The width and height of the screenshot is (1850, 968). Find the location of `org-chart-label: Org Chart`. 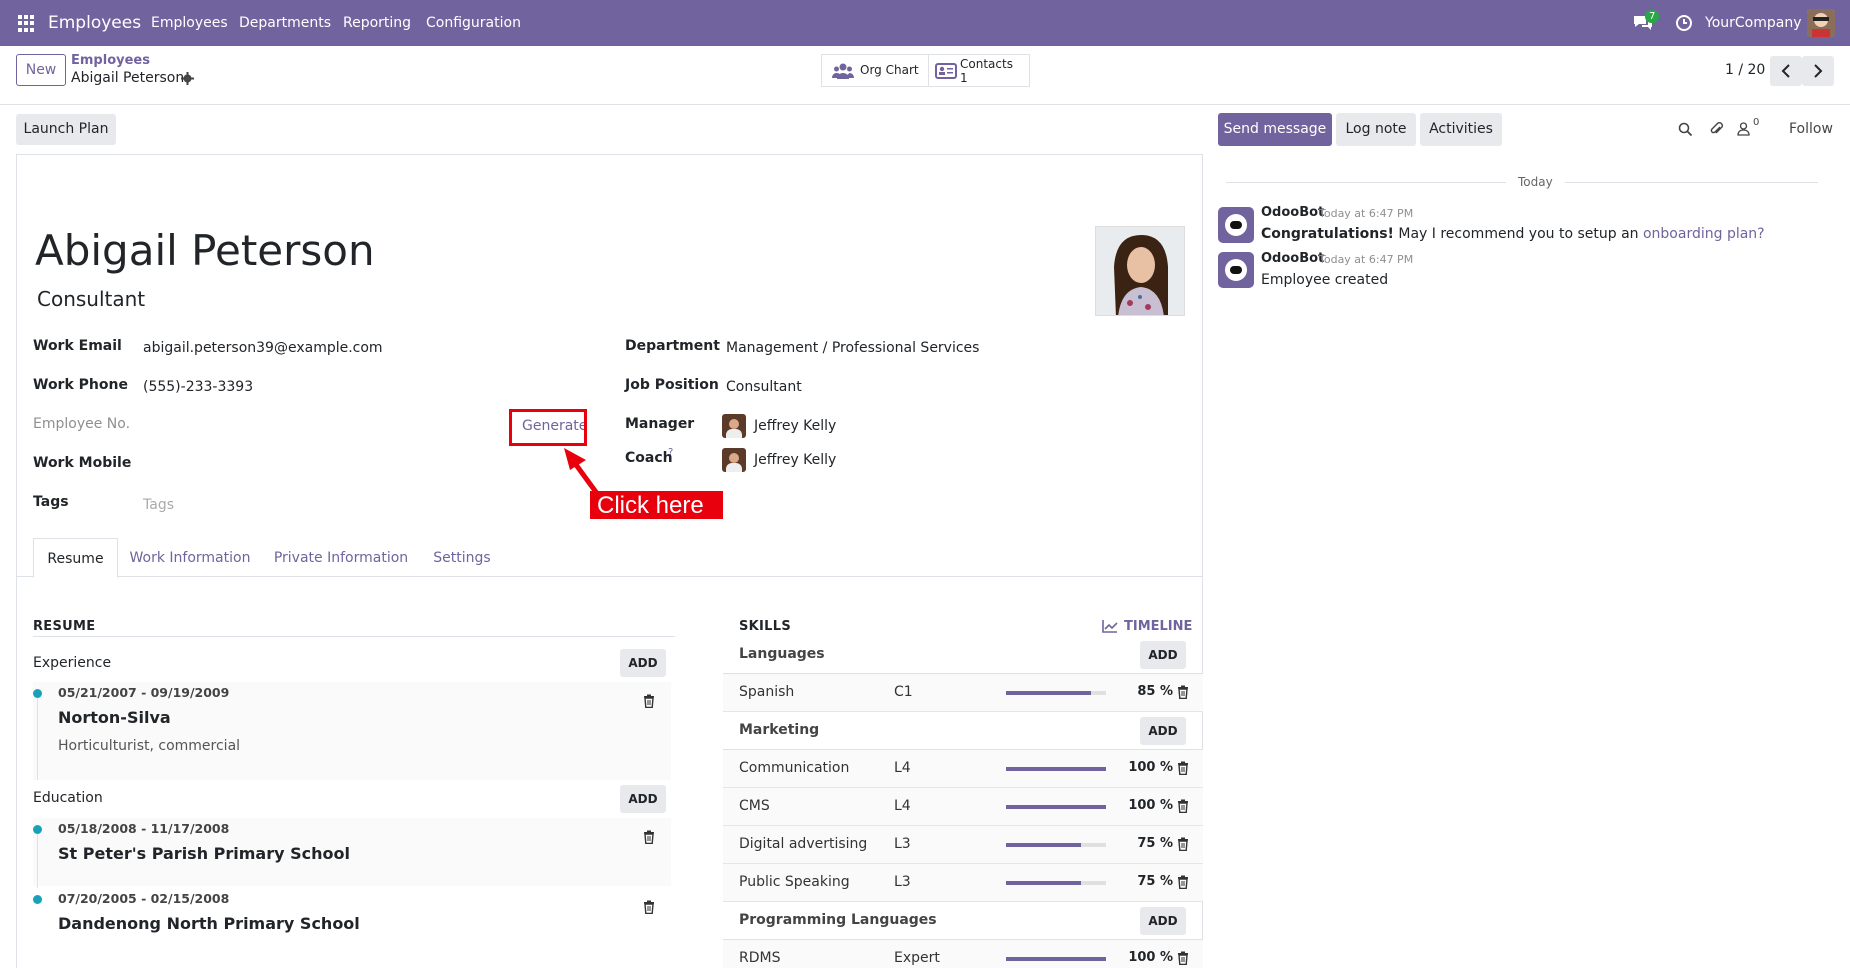

org-chart-label: Org Chart is located at coordinates (889, 70).